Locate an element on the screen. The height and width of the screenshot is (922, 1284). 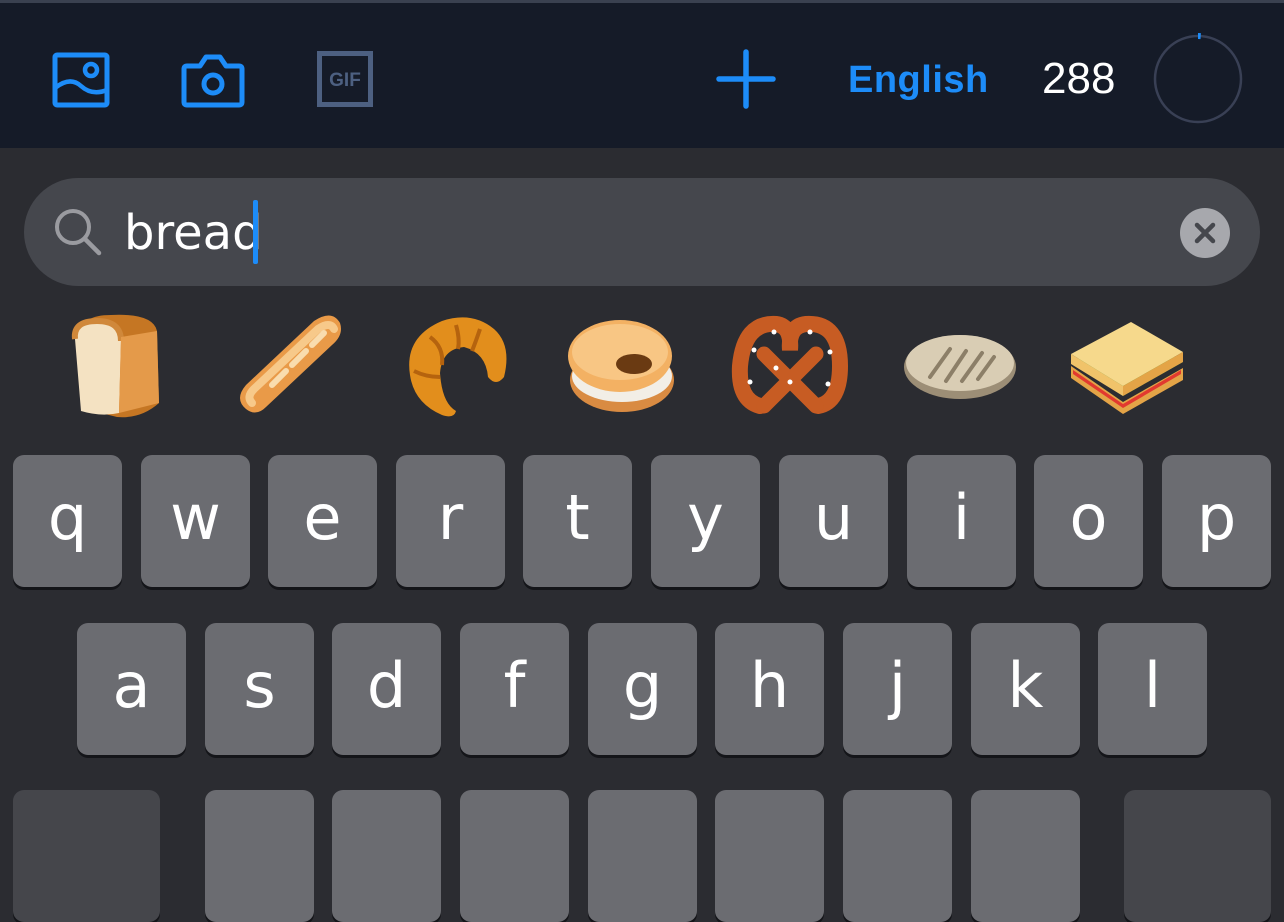
key-b is located at coordinates (769, 856).